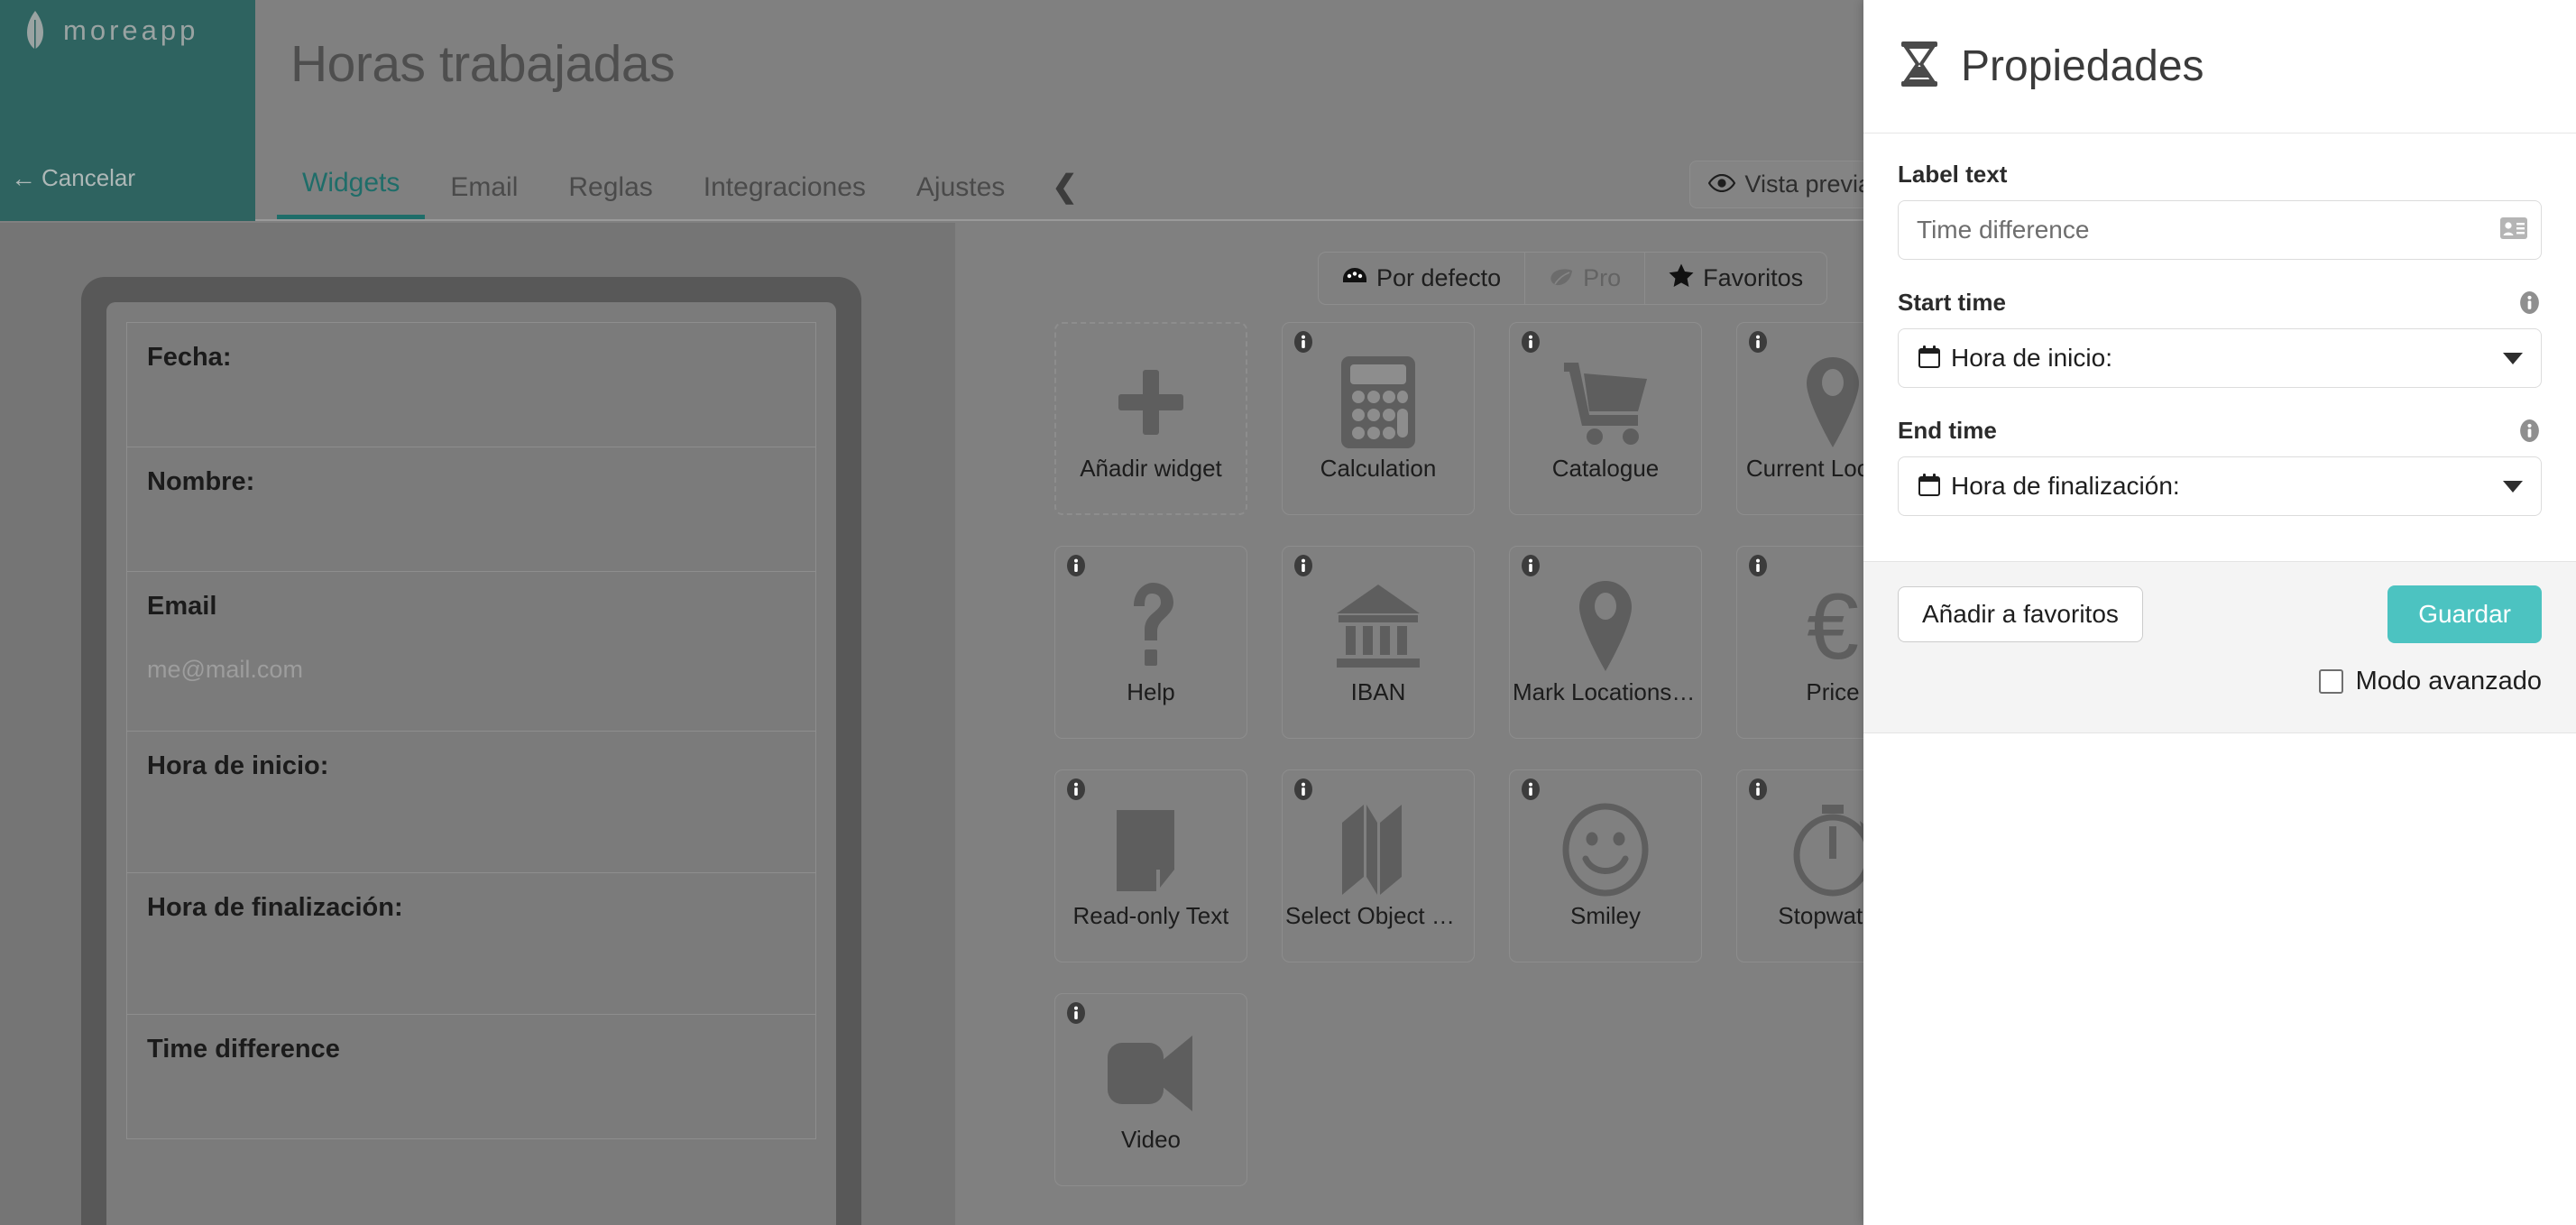 The image size is (2576, 1225). Describe the element at coordinates (2021, 614) in the screenshot. I see `add-to-favorites-button: Añadir a favoritos` at that location.